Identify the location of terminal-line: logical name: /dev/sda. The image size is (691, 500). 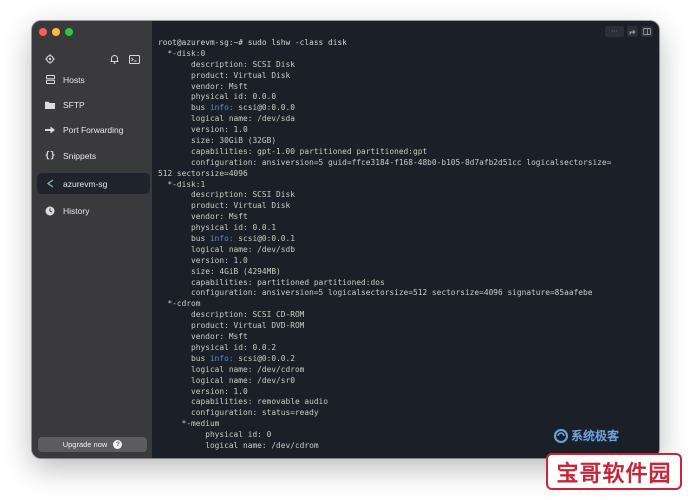
(226, 119).